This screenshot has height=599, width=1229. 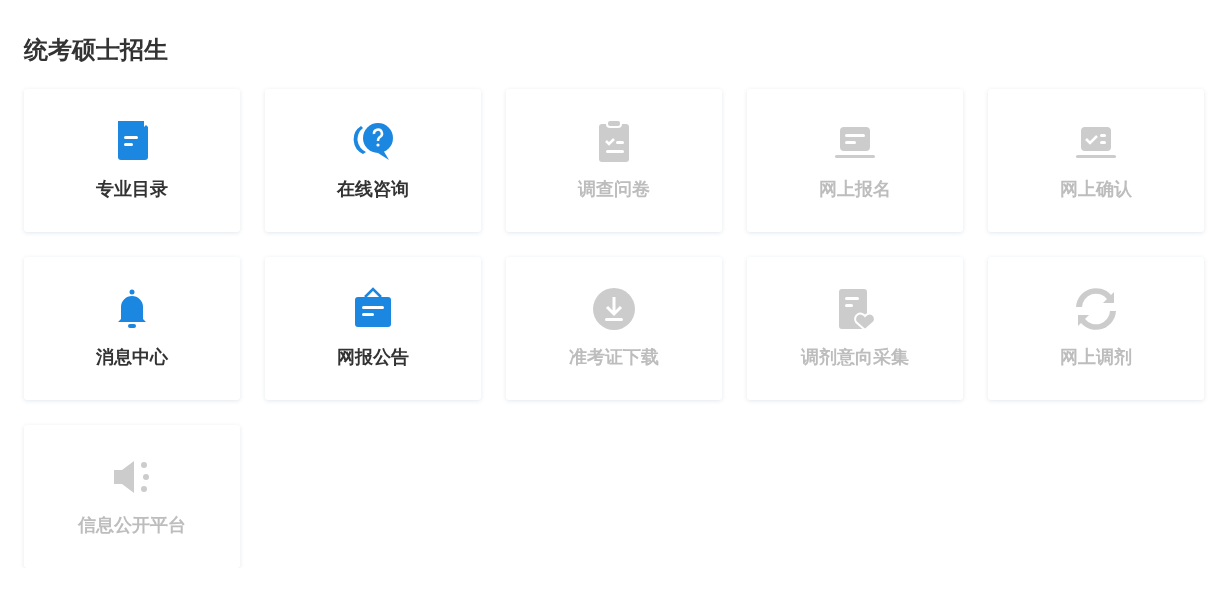 What do you see at coordinates (373, 357) in the screenshot?
I see `card-label: 网报公告` at bounding box center [373, 357].